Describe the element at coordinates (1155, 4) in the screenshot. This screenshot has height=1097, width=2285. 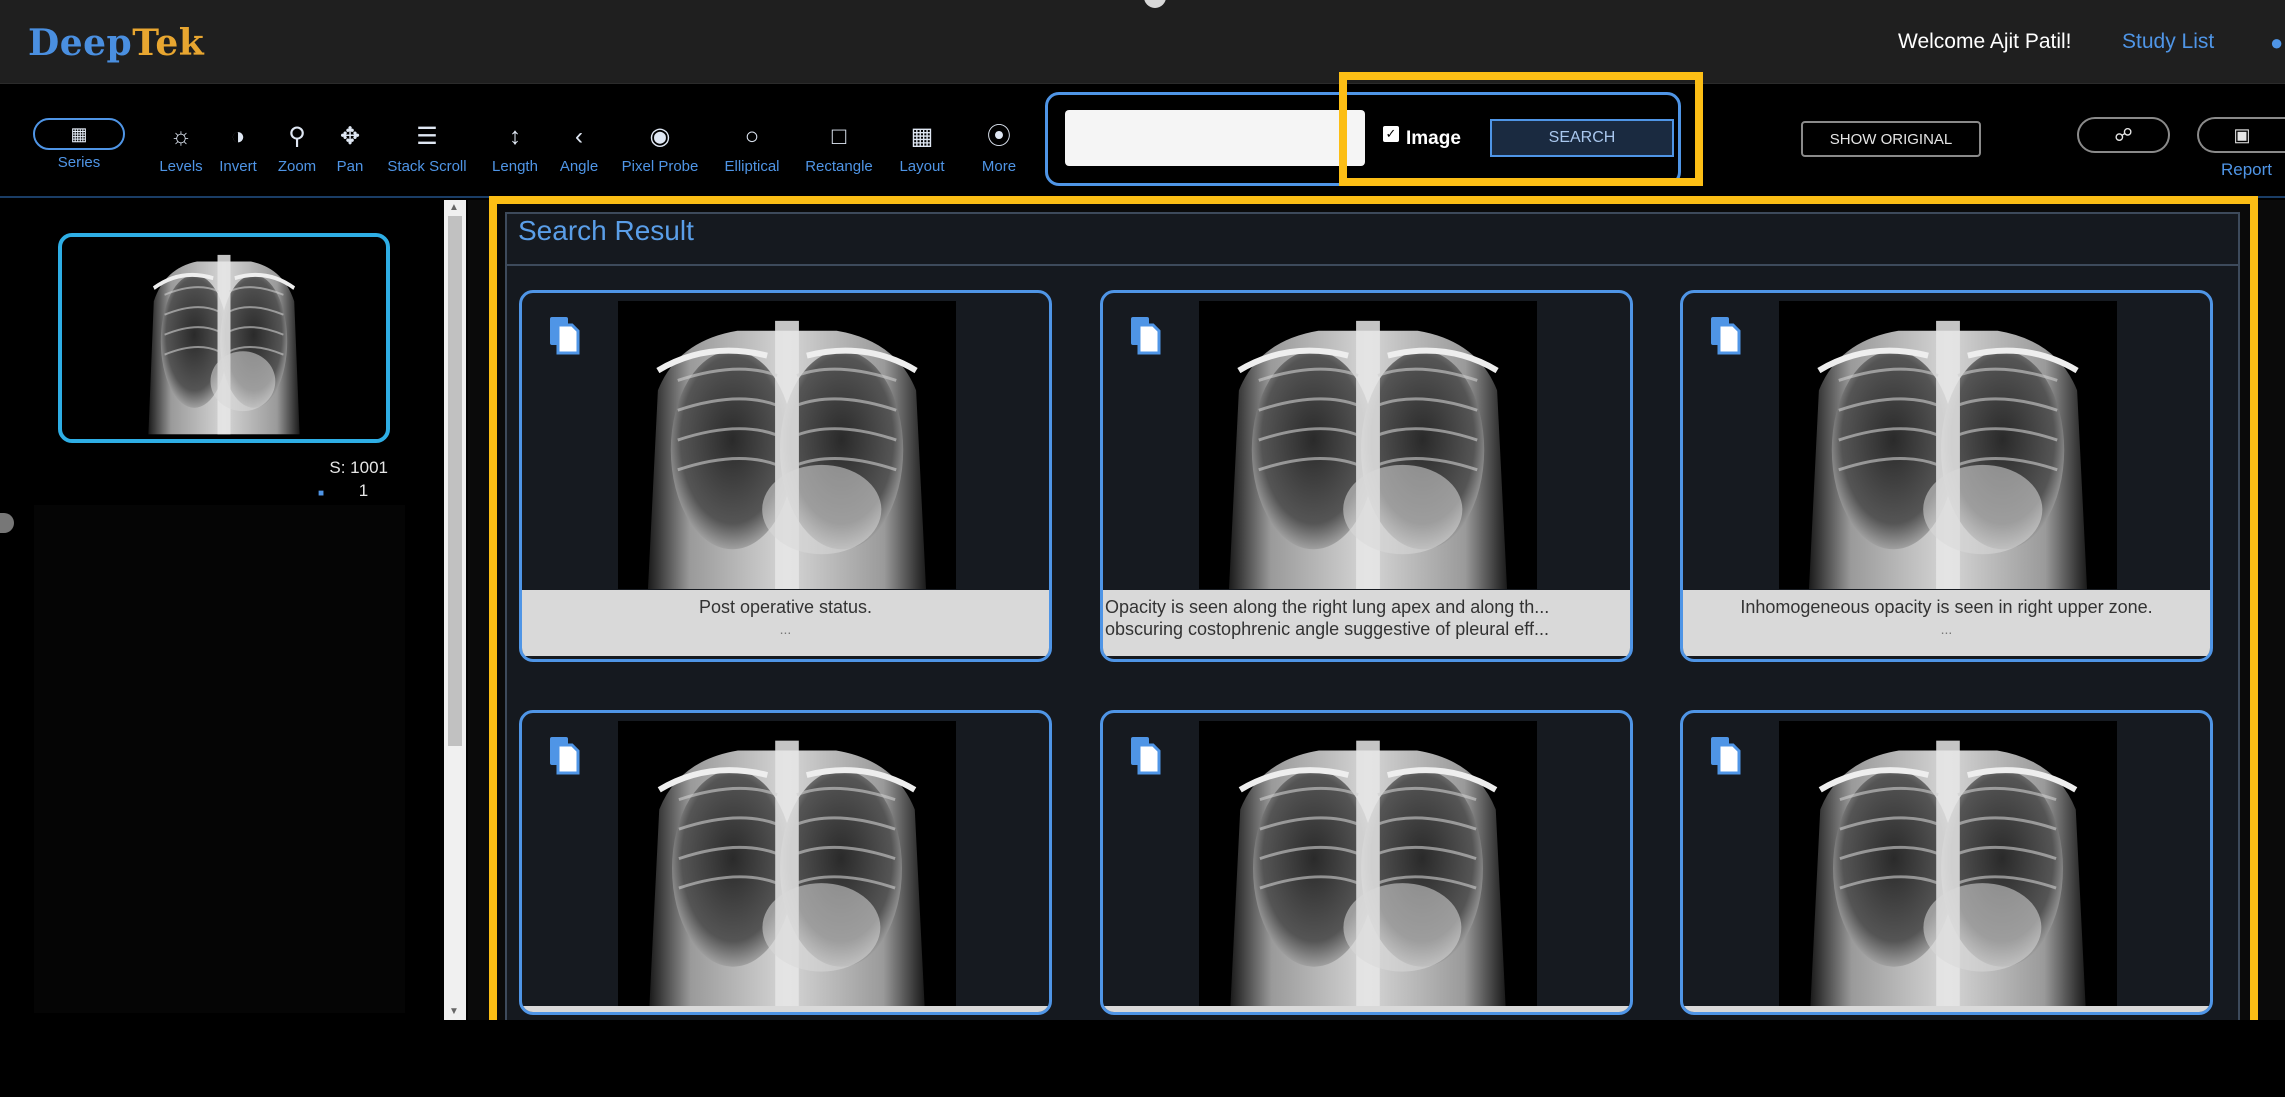
I see `top-handle` at that location.